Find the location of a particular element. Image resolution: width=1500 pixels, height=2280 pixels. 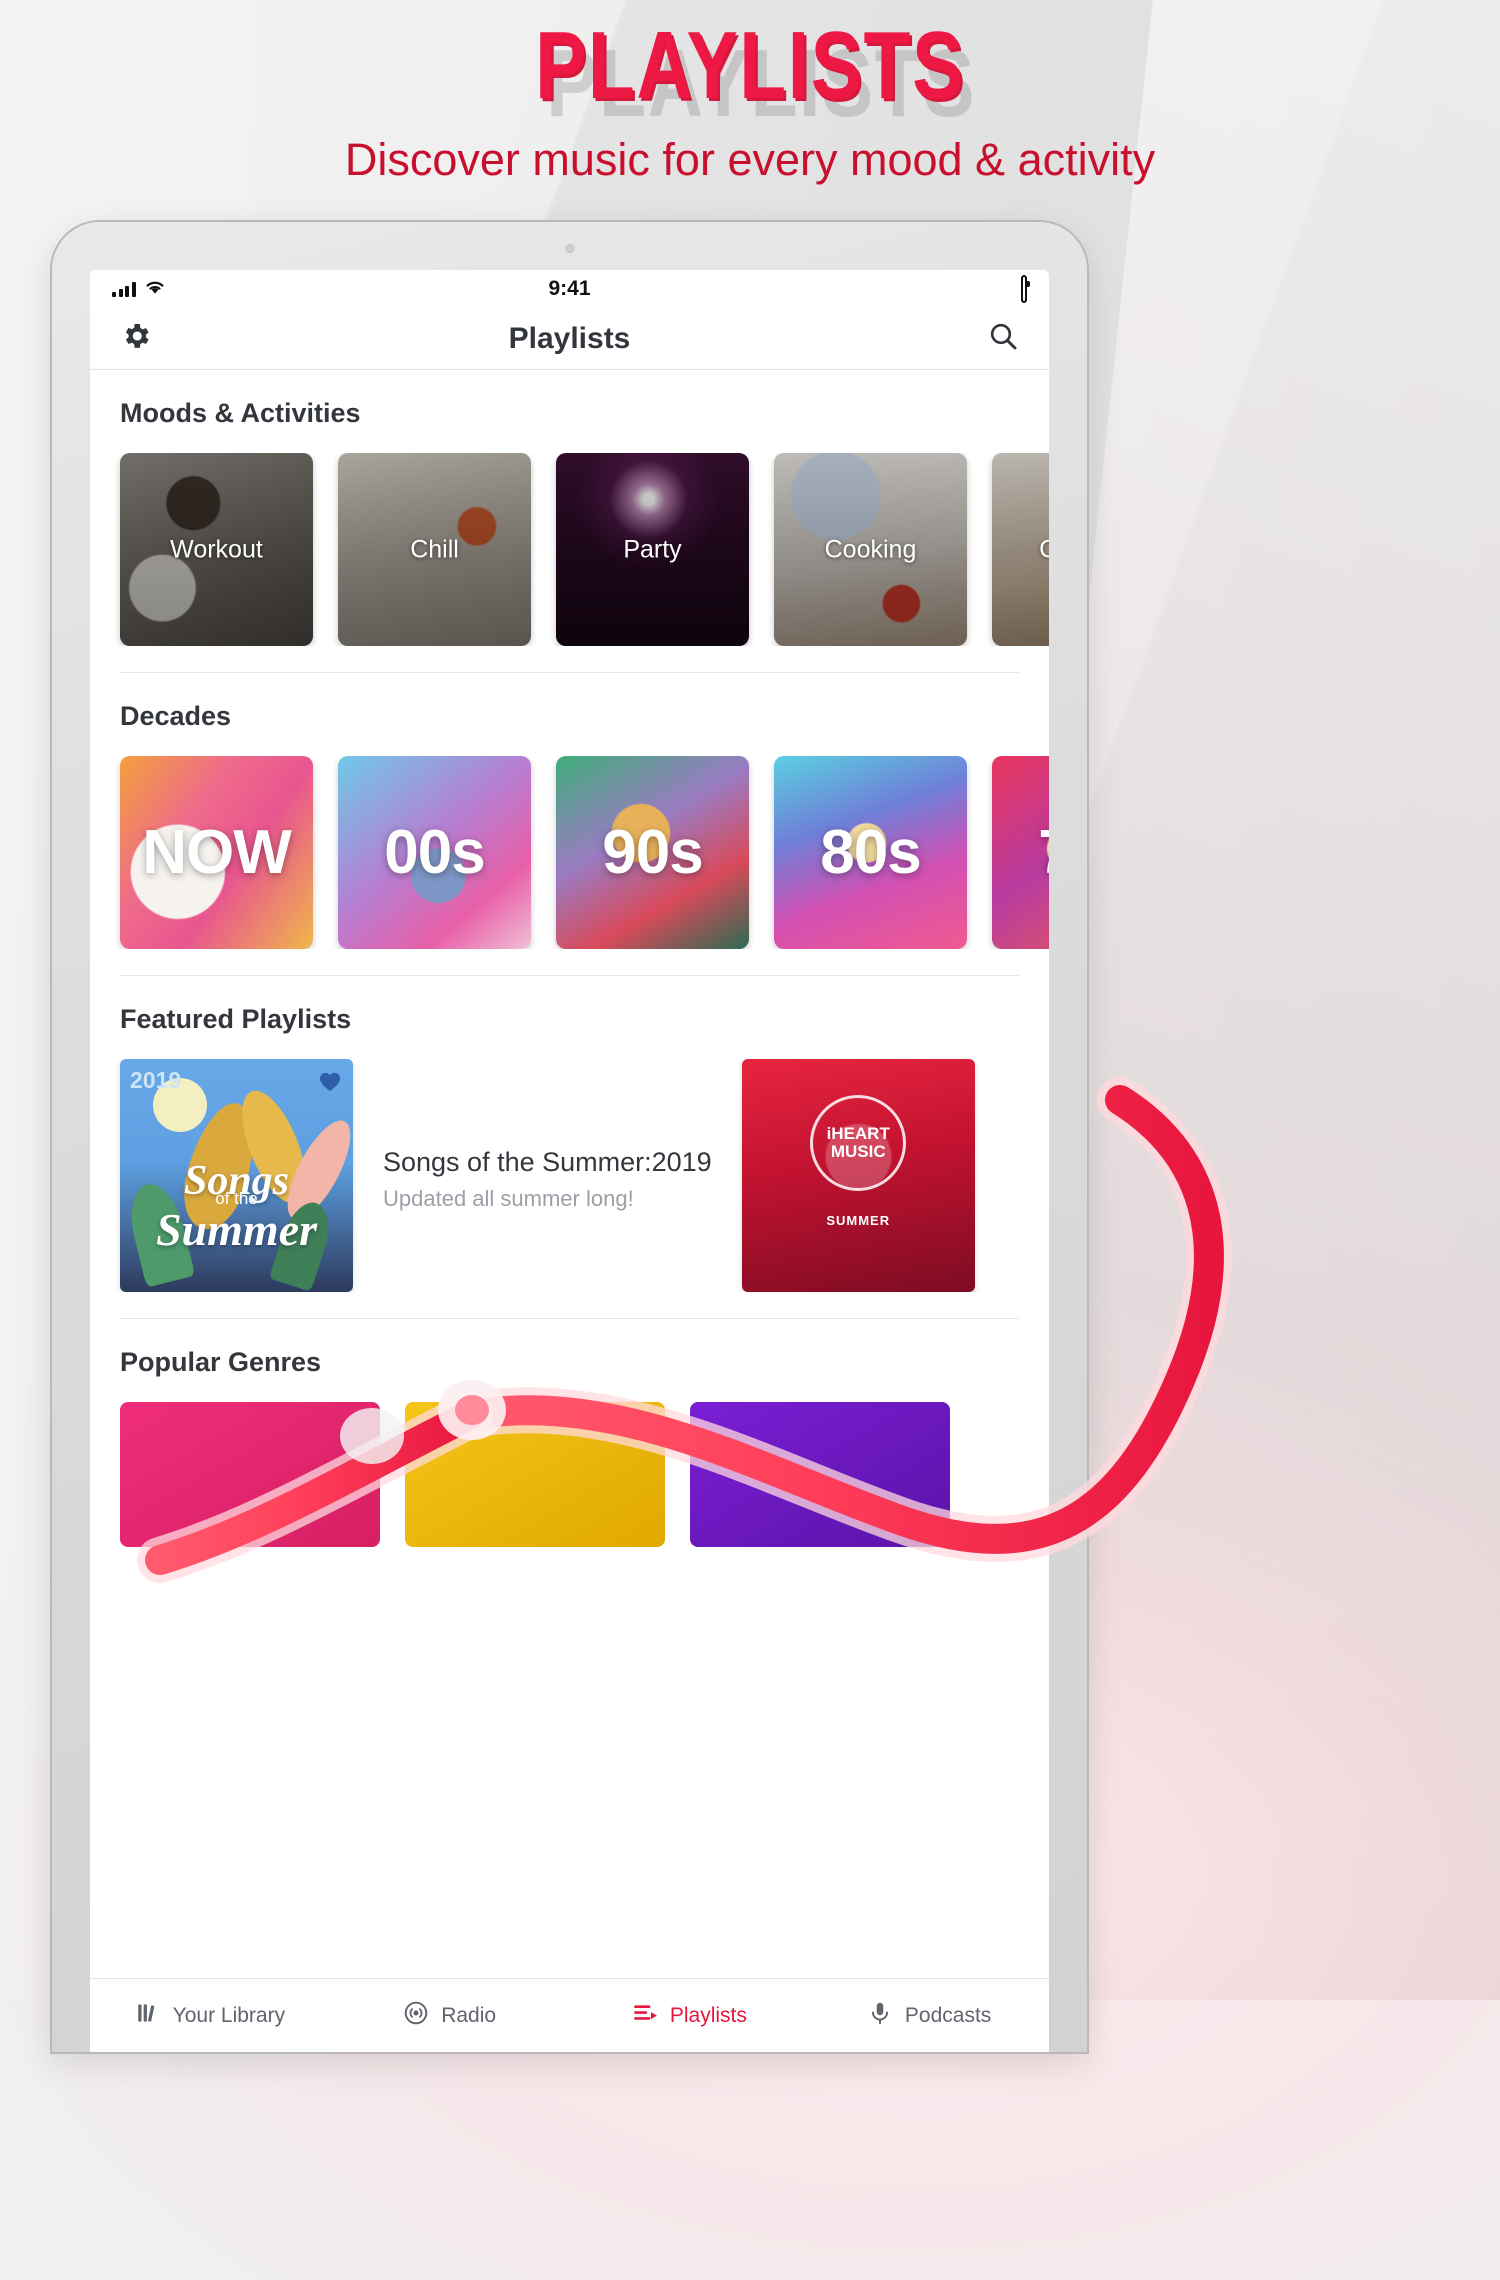

bottom-tab-bar: Your Library Radio Playlists Podcasts is located at coordinates (569, 2015).